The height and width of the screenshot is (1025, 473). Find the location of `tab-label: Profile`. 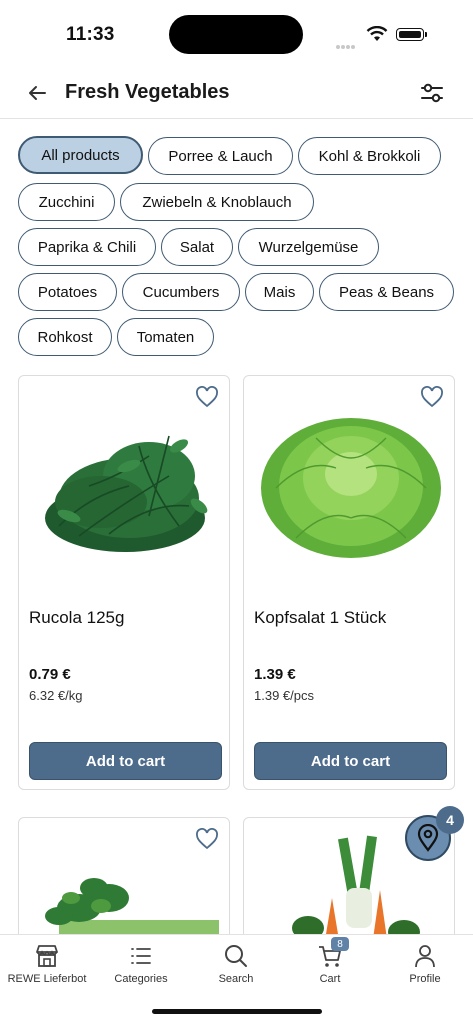

tab-label: Profile is located at coordinates (425, 979).